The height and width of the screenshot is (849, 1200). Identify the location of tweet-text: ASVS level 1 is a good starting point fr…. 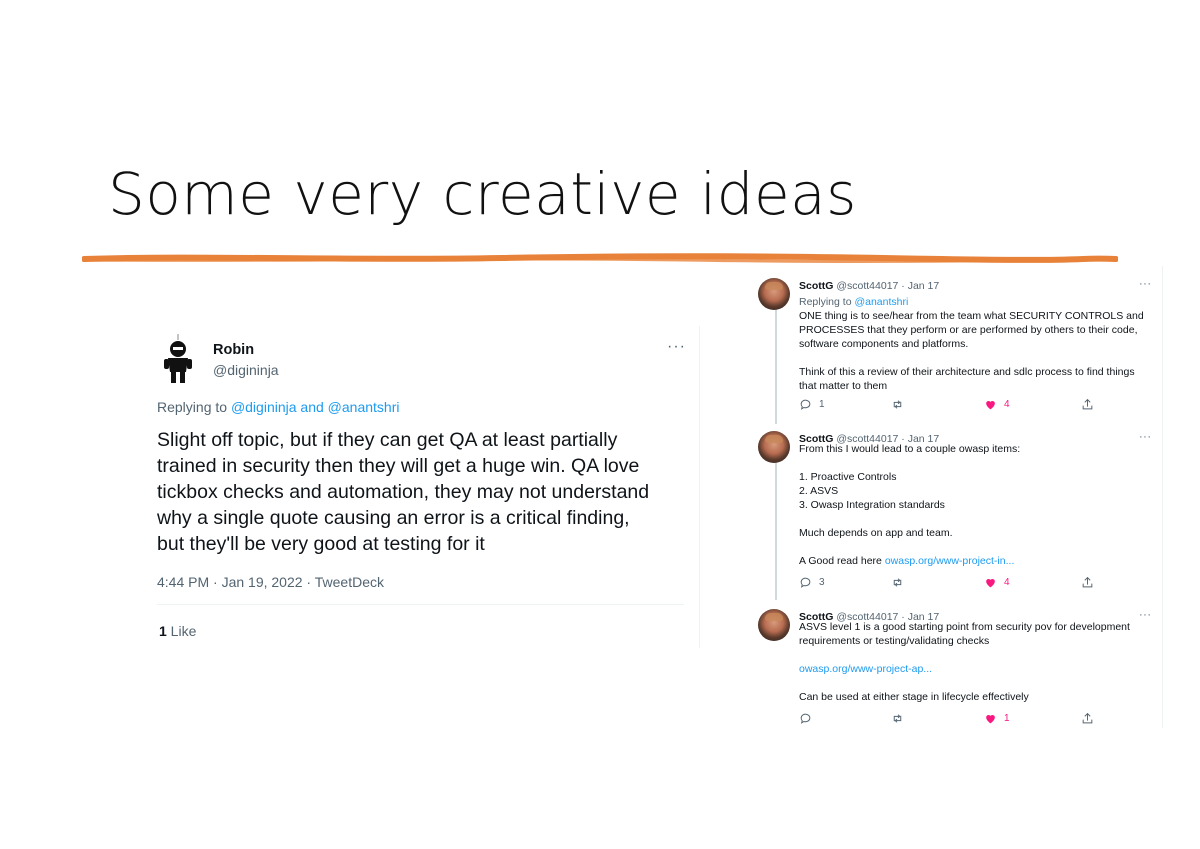
(976, 662).